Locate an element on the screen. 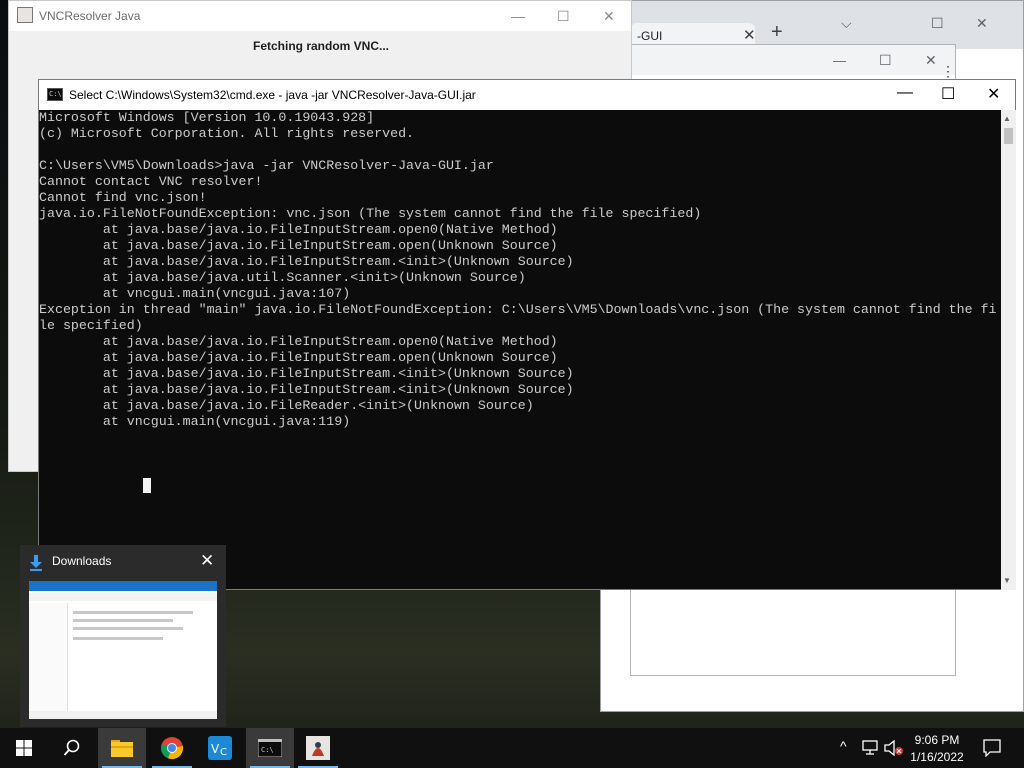 Image resolution: width=1024 pixels, height=768 pixels. tab-search-dropdown-icon: ⌵ is located at coordinates (846, 23).